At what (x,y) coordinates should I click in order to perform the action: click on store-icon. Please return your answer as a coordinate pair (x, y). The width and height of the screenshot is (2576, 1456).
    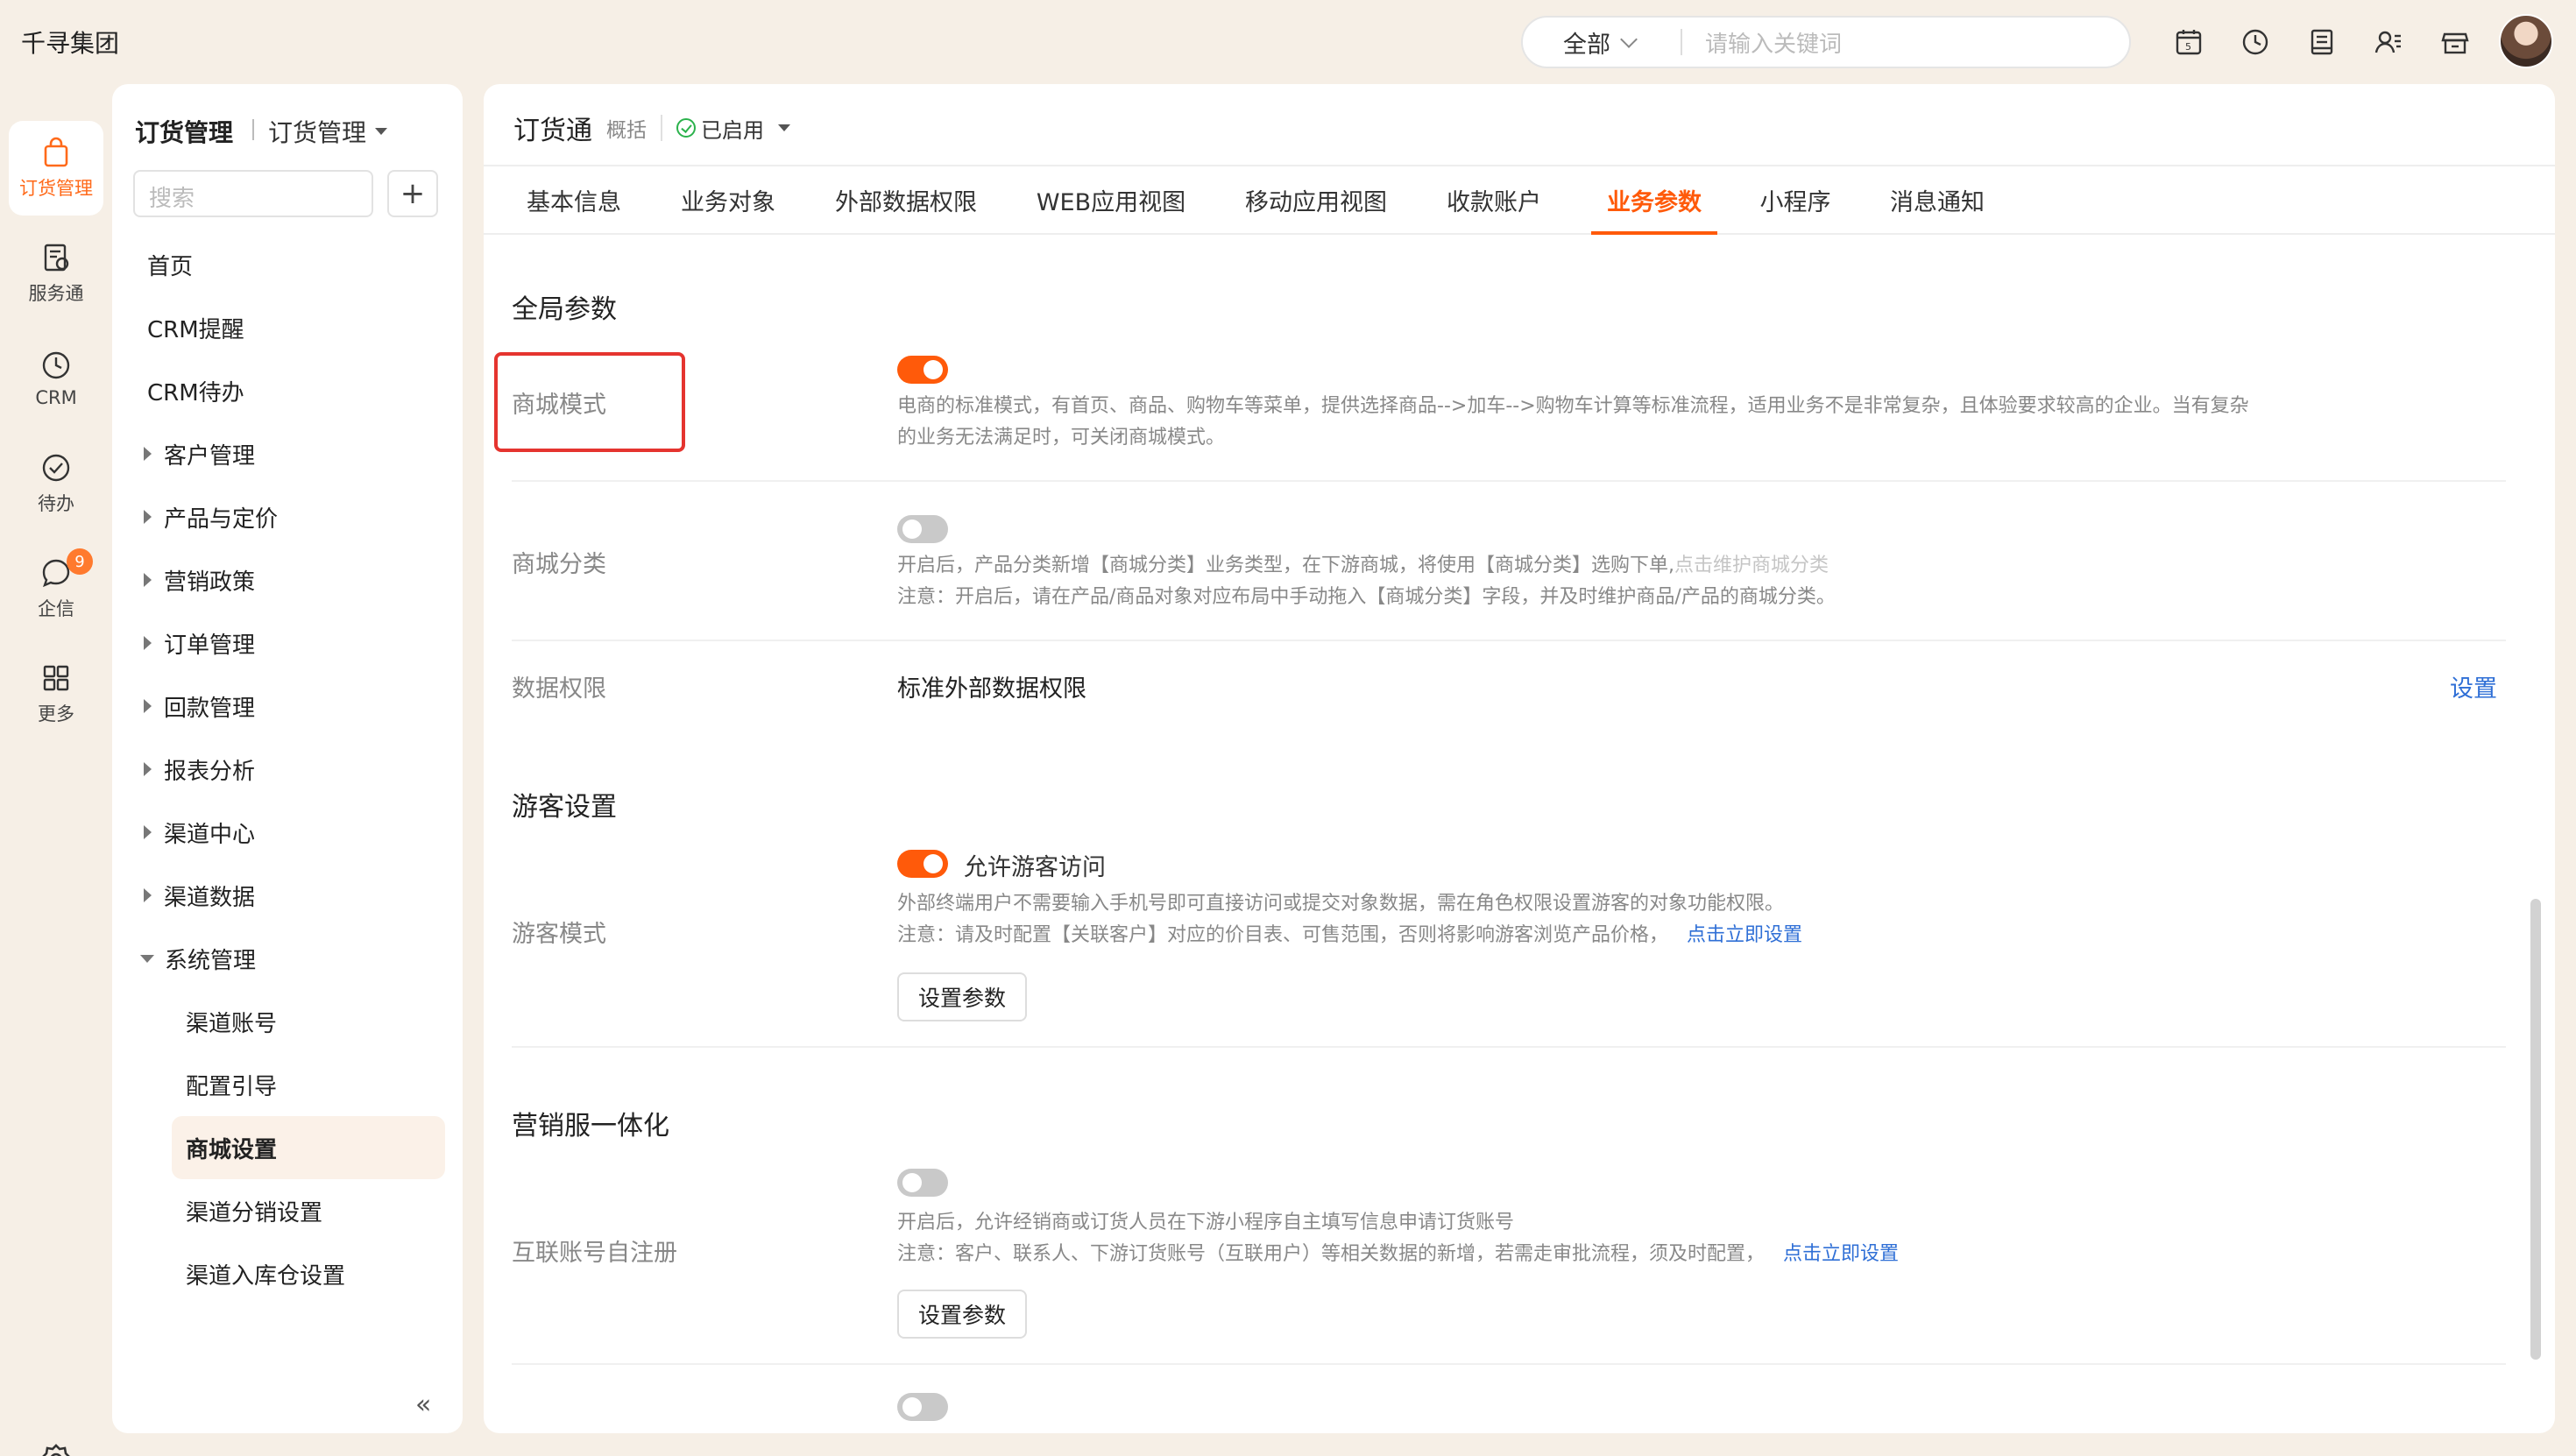
    Looking at the image, I should click on (2455, 42).